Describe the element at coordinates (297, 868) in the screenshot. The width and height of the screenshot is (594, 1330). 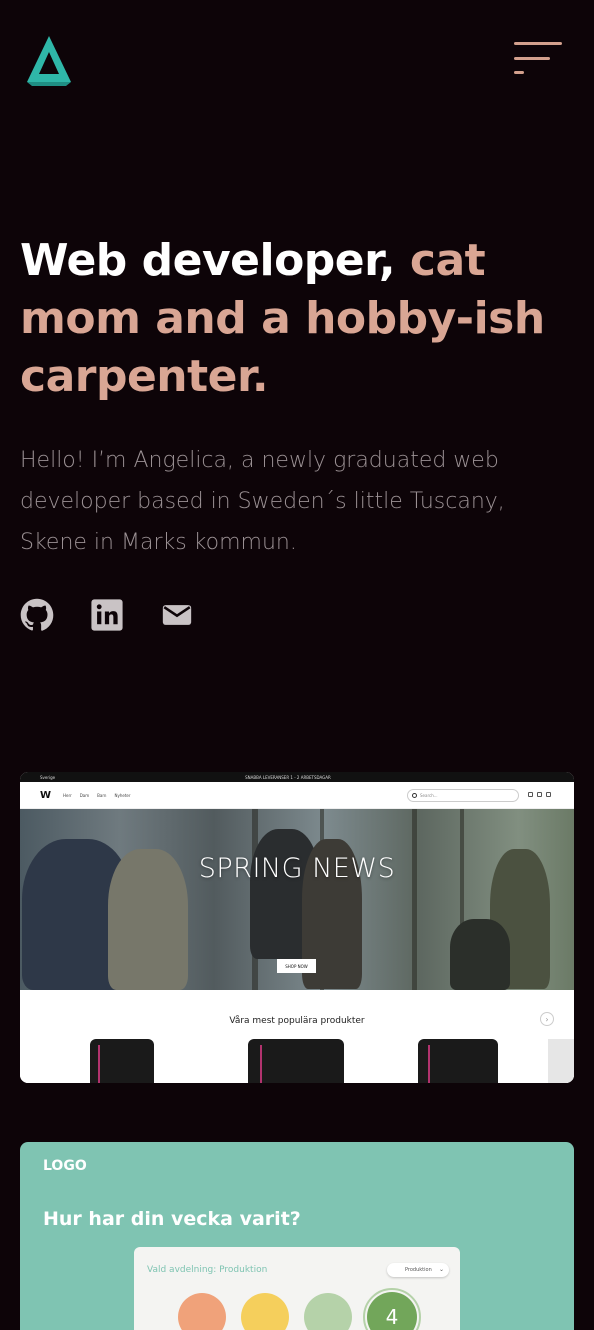
I see `webshop-hero-title: SPRING NEWS` at that location.